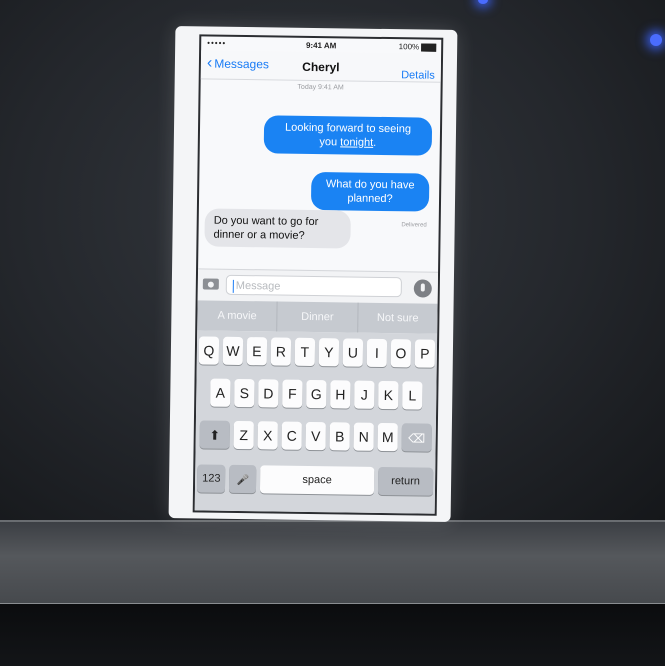 The width and height of the screenshot is (665, 666). What do you see at coordinates (268, 393) in the screenshot?
I see `key-d: D` at bounding box center [268, 393].